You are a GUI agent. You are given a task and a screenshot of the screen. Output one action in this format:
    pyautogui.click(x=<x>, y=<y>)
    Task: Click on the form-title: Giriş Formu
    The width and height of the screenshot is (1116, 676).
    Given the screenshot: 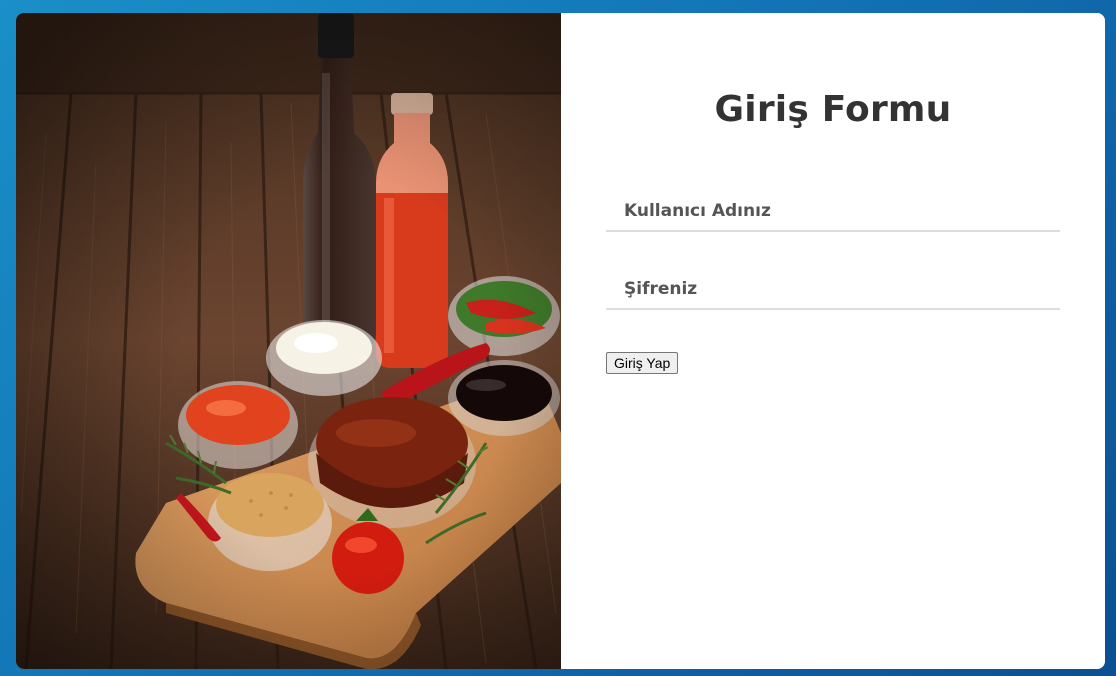 What is the action you would take?
    pyautogui.click(x=833, y=109)
    